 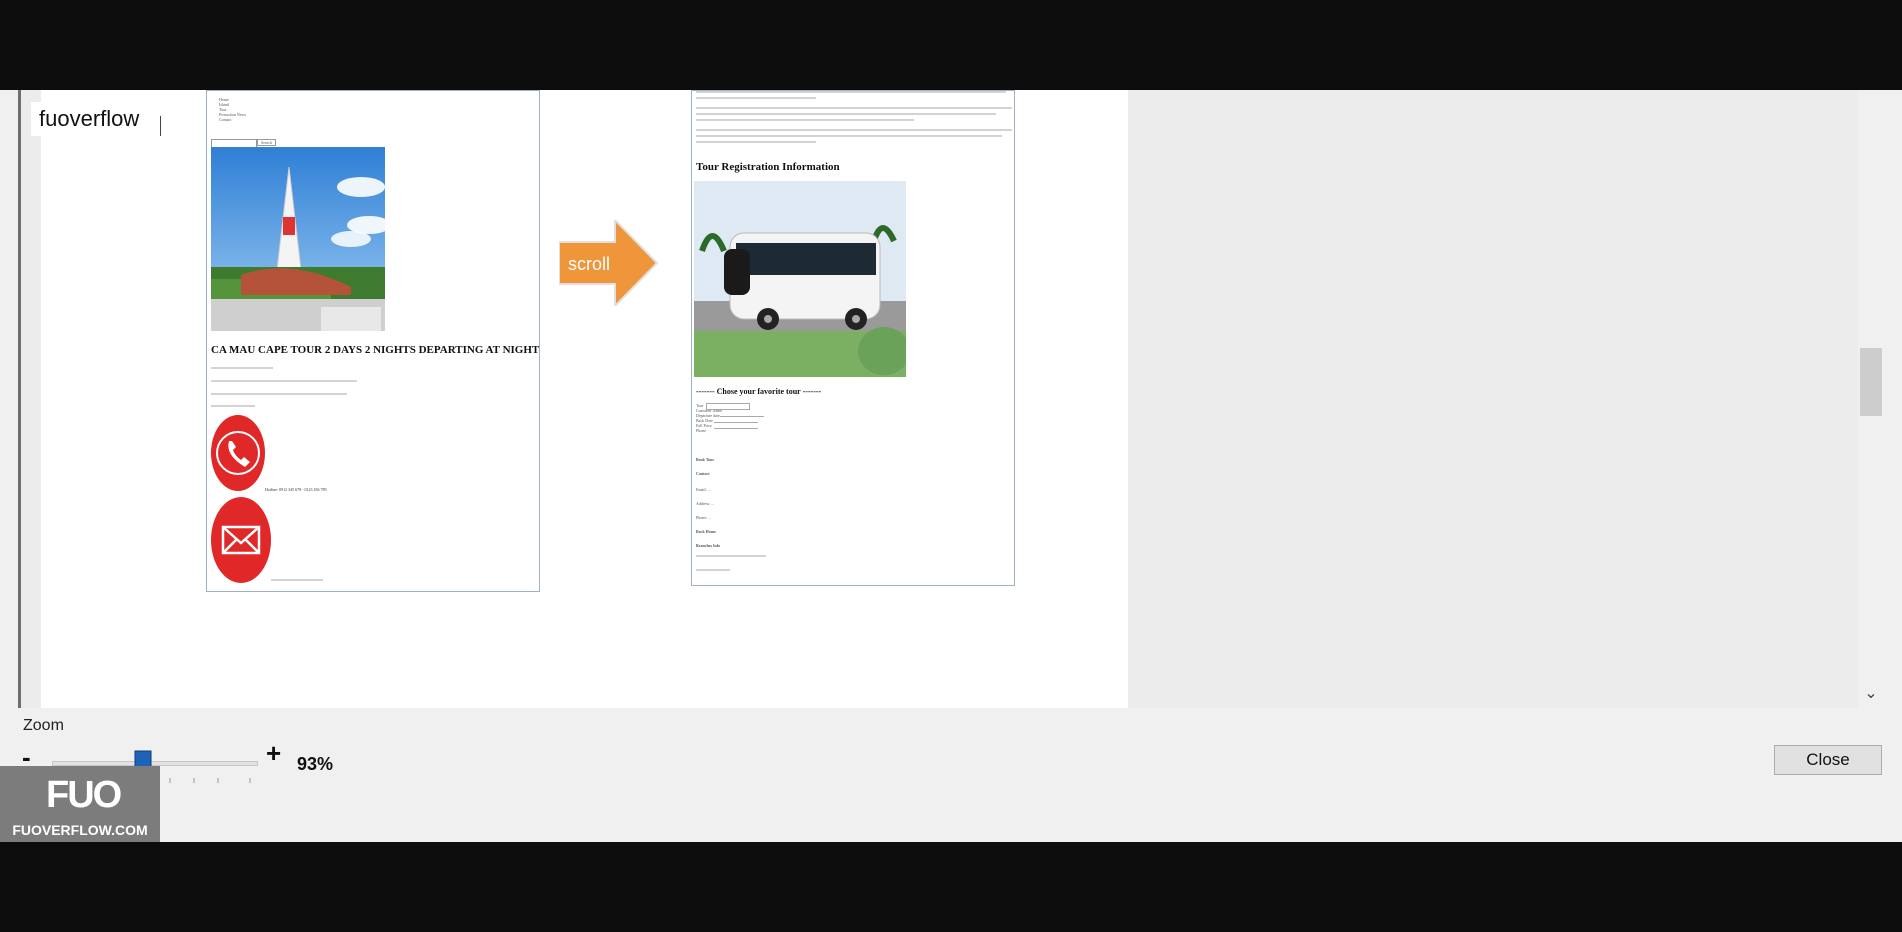 I want to click on tour-select, so click(x=728, y=406).